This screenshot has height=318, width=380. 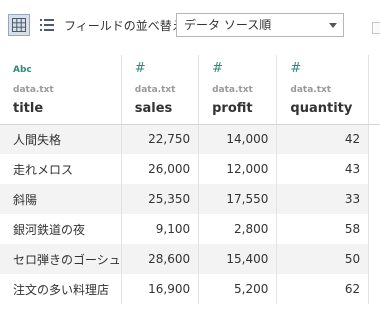 I want to click on column-header-title: Abc data.txt title, so click(x=61, y=90).